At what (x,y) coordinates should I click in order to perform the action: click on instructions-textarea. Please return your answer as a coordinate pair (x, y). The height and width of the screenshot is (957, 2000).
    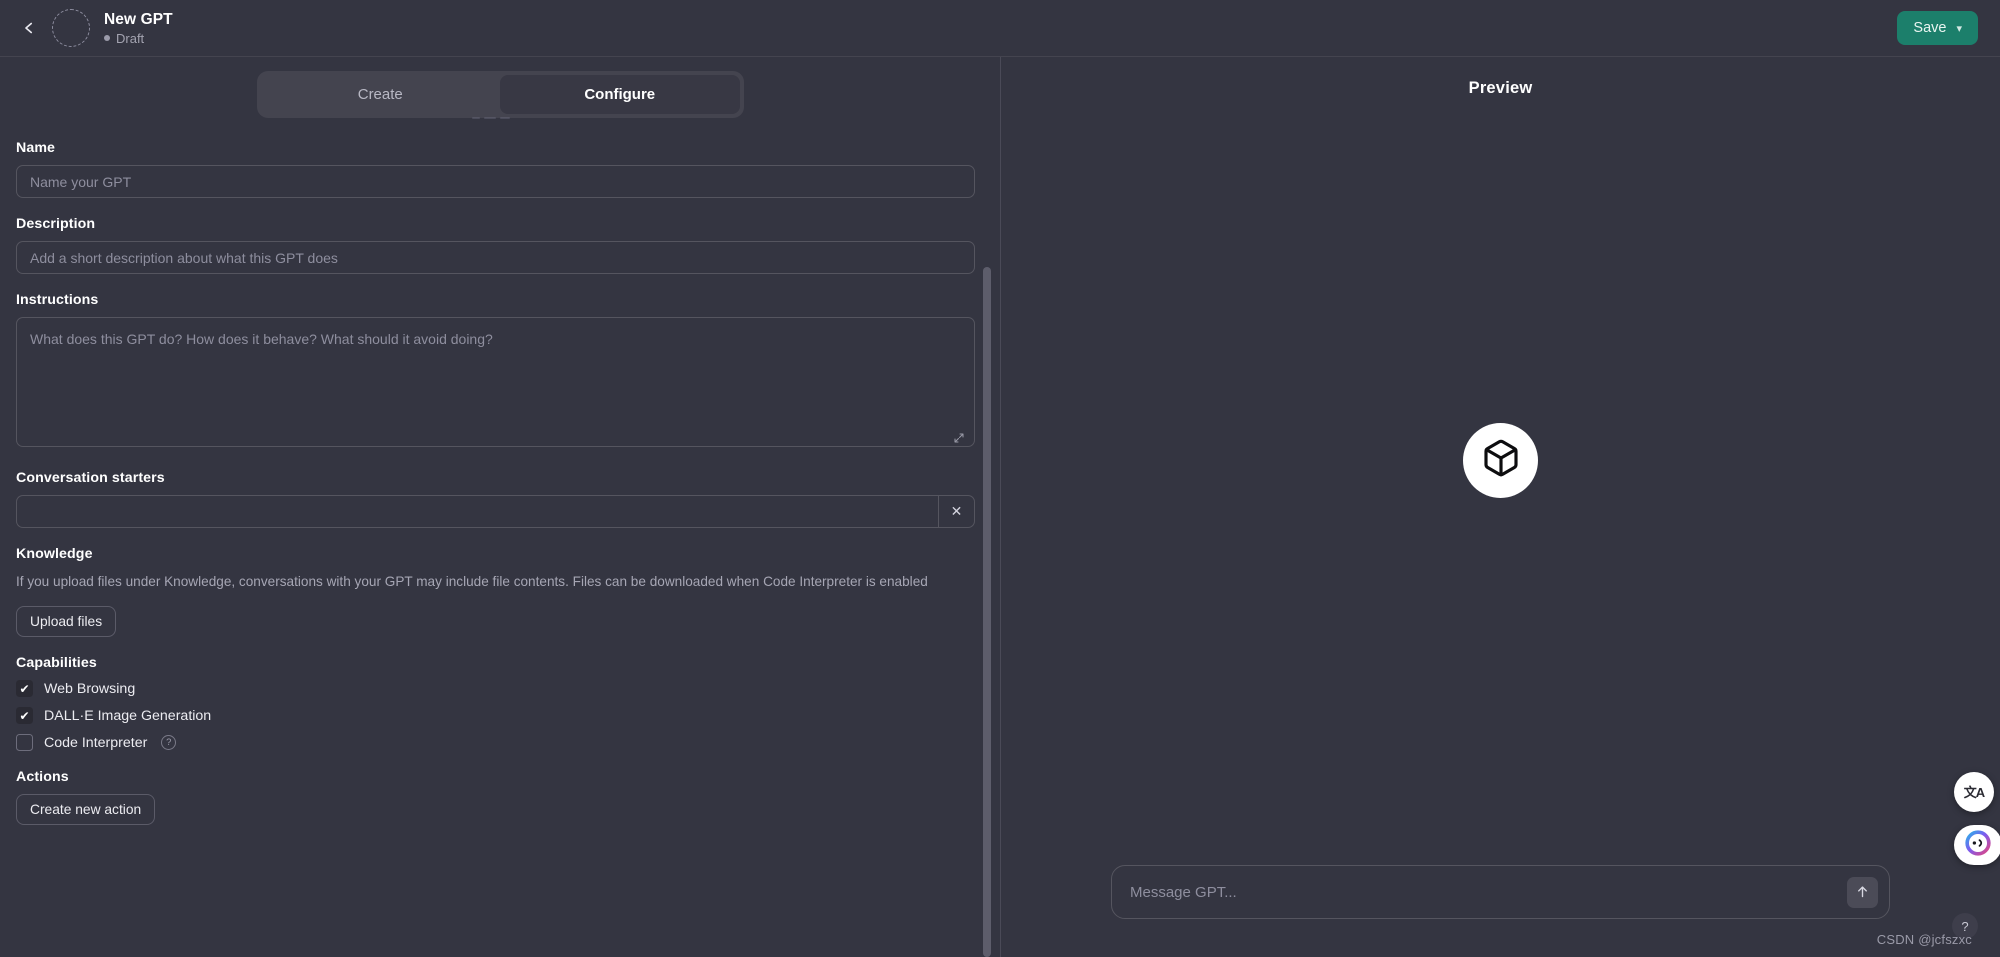
    Looking at the image, I should click on (495, 382).